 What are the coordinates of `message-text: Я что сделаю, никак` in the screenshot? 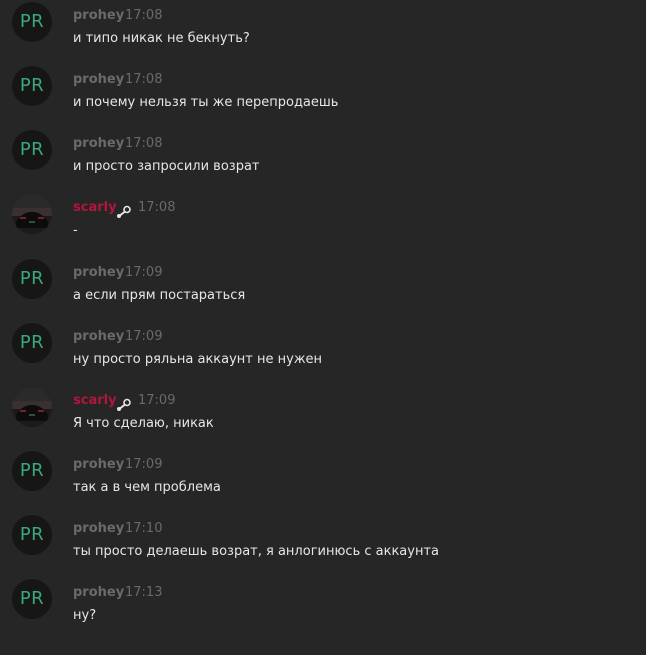 It's located at (143, 423).